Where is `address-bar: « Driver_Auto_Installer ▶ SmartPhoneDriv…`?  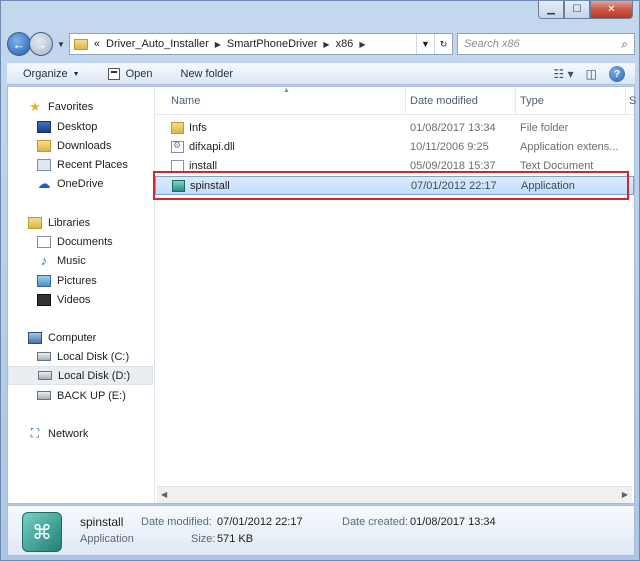 address-bar: « Driver_Auto_Installer ▶ SmartPhoneDriv… is located at coordinates (260, 44).